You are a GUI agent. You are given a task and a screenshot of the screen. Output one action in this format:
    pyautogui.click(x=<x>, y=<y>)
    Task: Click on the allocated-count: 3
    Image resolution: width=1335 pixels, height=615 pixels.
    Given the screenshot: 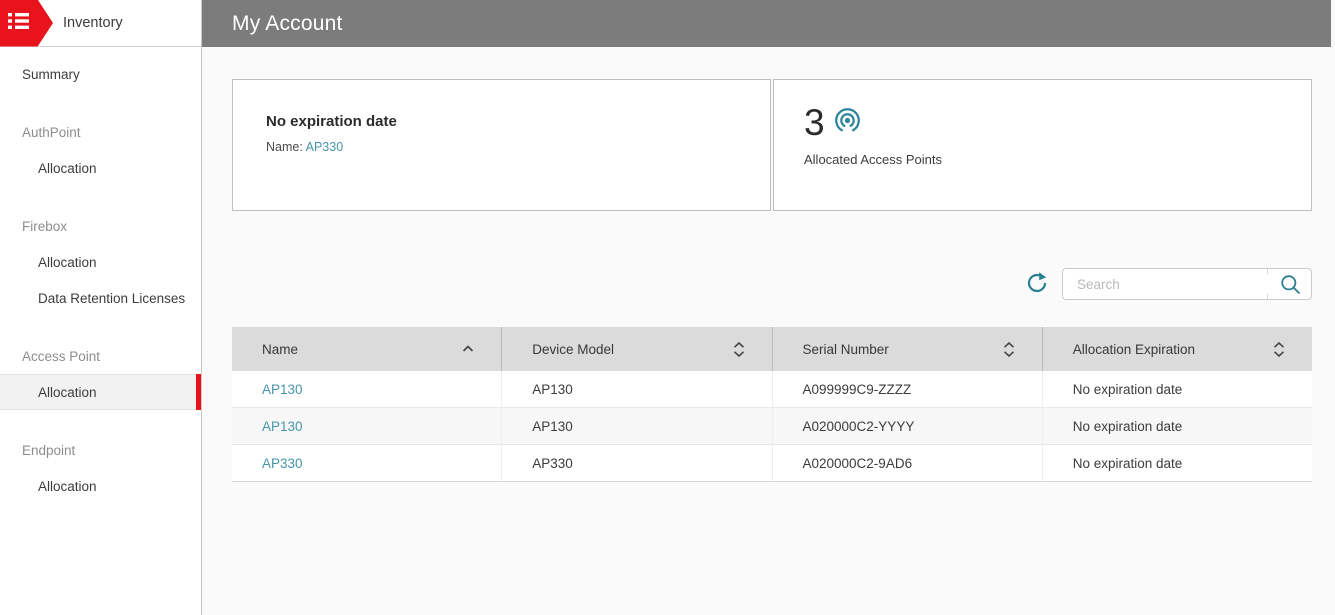 What is the action you would take?
    pyautogui.click(x=814, y=122)
    